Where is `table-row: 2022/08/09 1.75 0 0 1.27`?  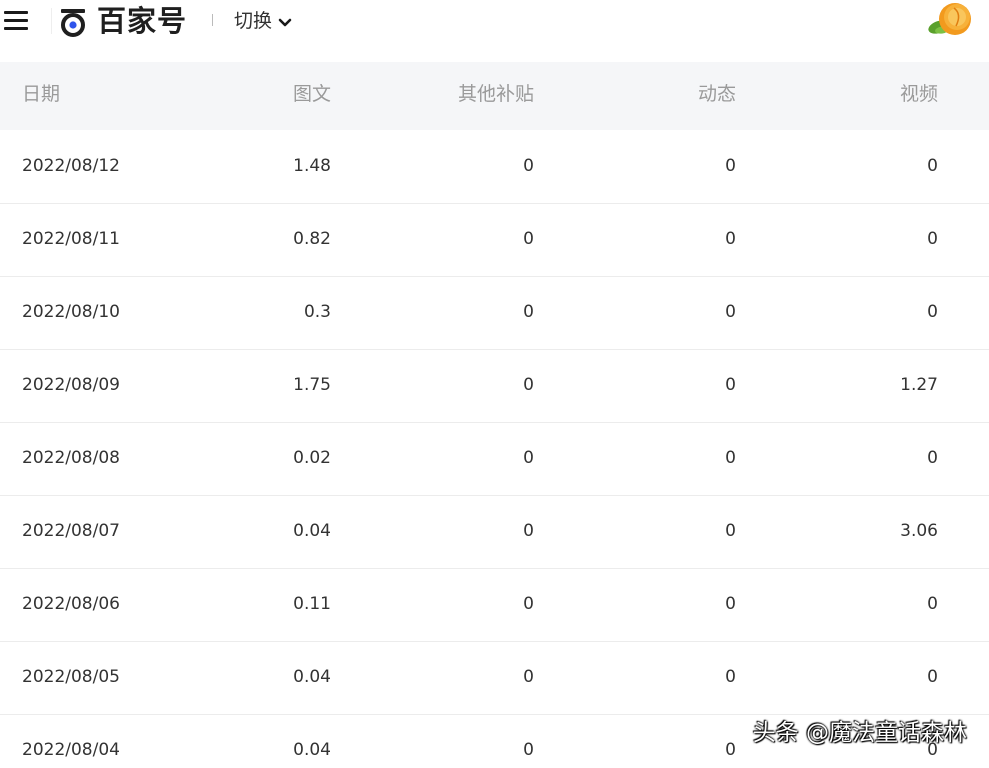
table-row: 2022/08/09 1.75 0 0 1.27 is located at coordinates (494, 386).